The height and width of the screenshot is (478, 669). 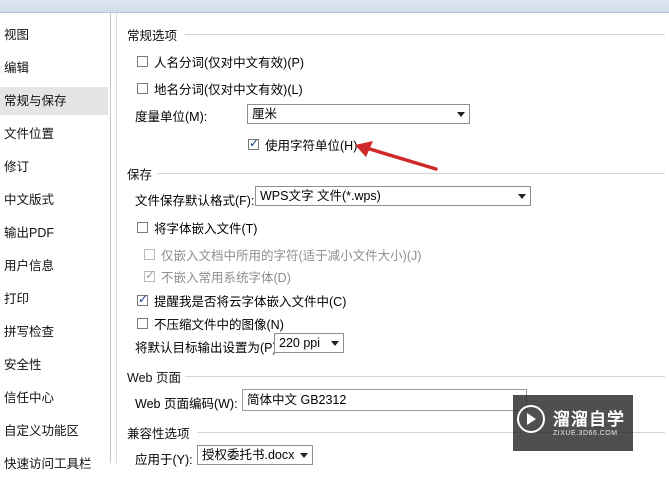 What do you see at coordinates (149, 275) in the screenshot?
I see `no-common-fonts-checkbox` at bounding box center [149, 275].